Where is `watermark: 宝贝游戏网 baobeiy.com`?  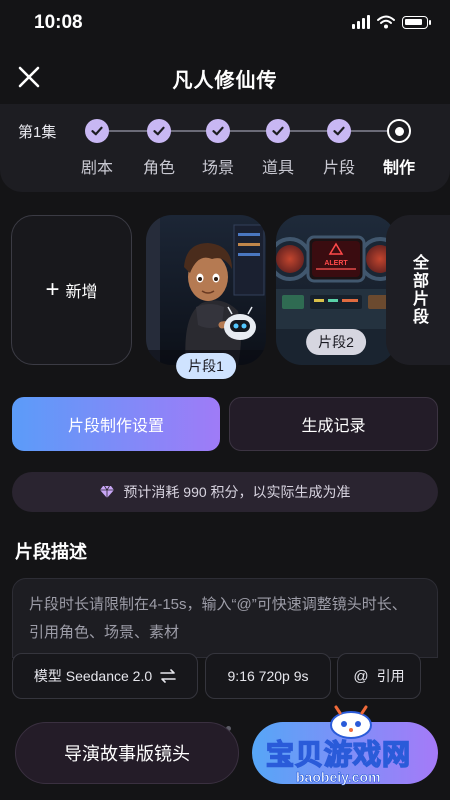
watermark: 宝贝游戏网 baobeiy.com is located at coordinates (350, 750).